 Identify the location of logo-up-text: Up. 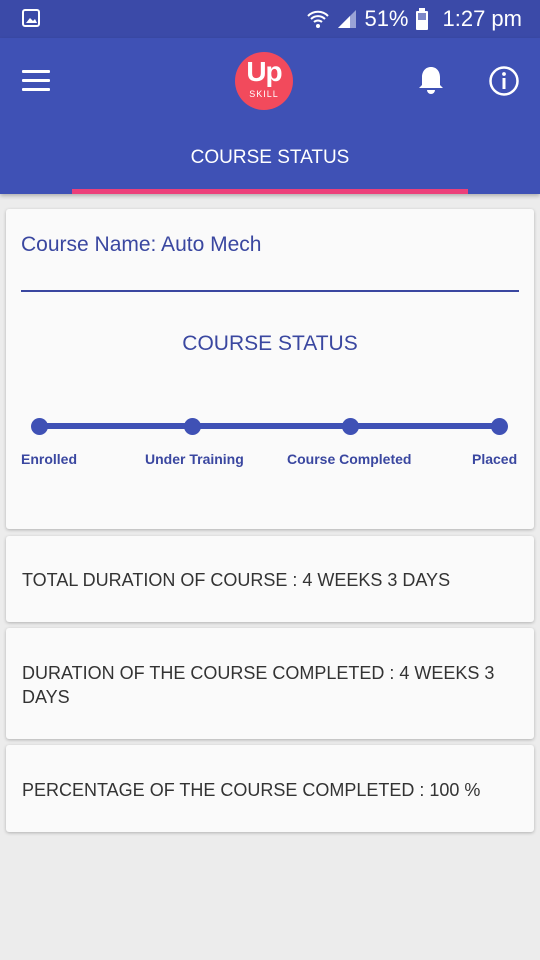
(264, 71).